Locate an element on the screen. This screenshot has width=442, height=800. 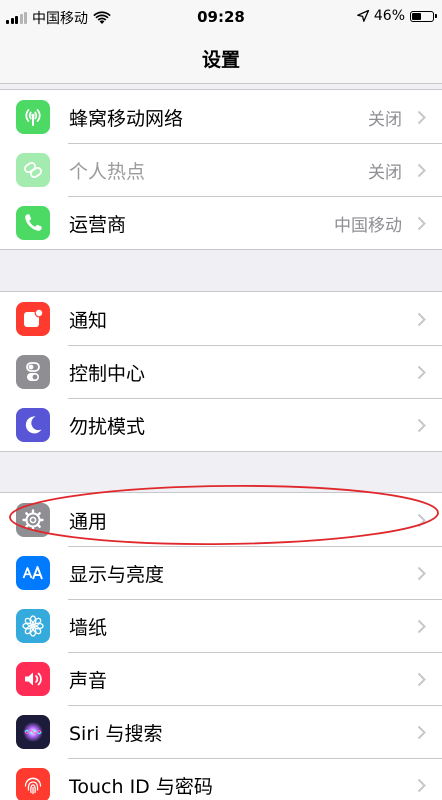
status-right: 46% is located at coordinates (397, 16).